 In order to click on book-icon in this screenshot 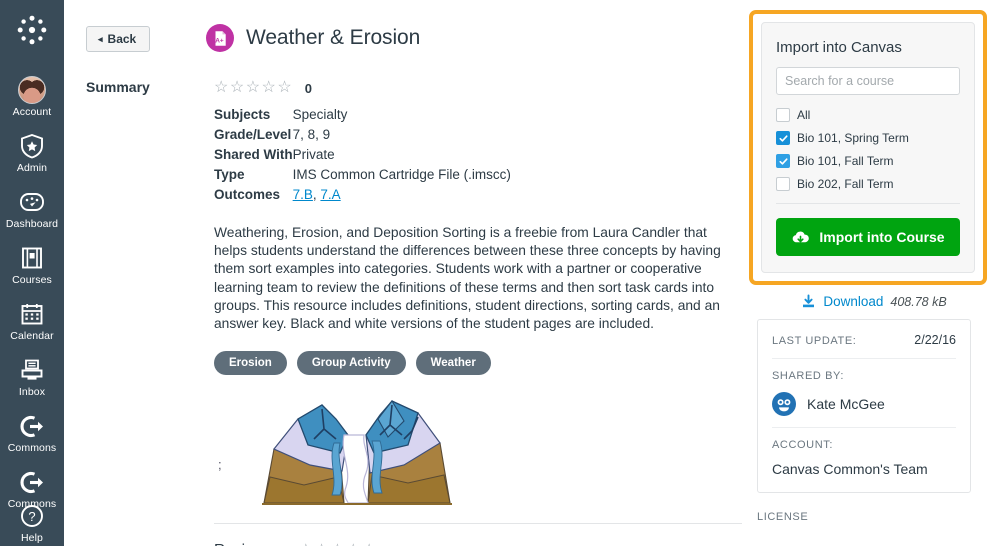, I will do `click(32, 258)`.